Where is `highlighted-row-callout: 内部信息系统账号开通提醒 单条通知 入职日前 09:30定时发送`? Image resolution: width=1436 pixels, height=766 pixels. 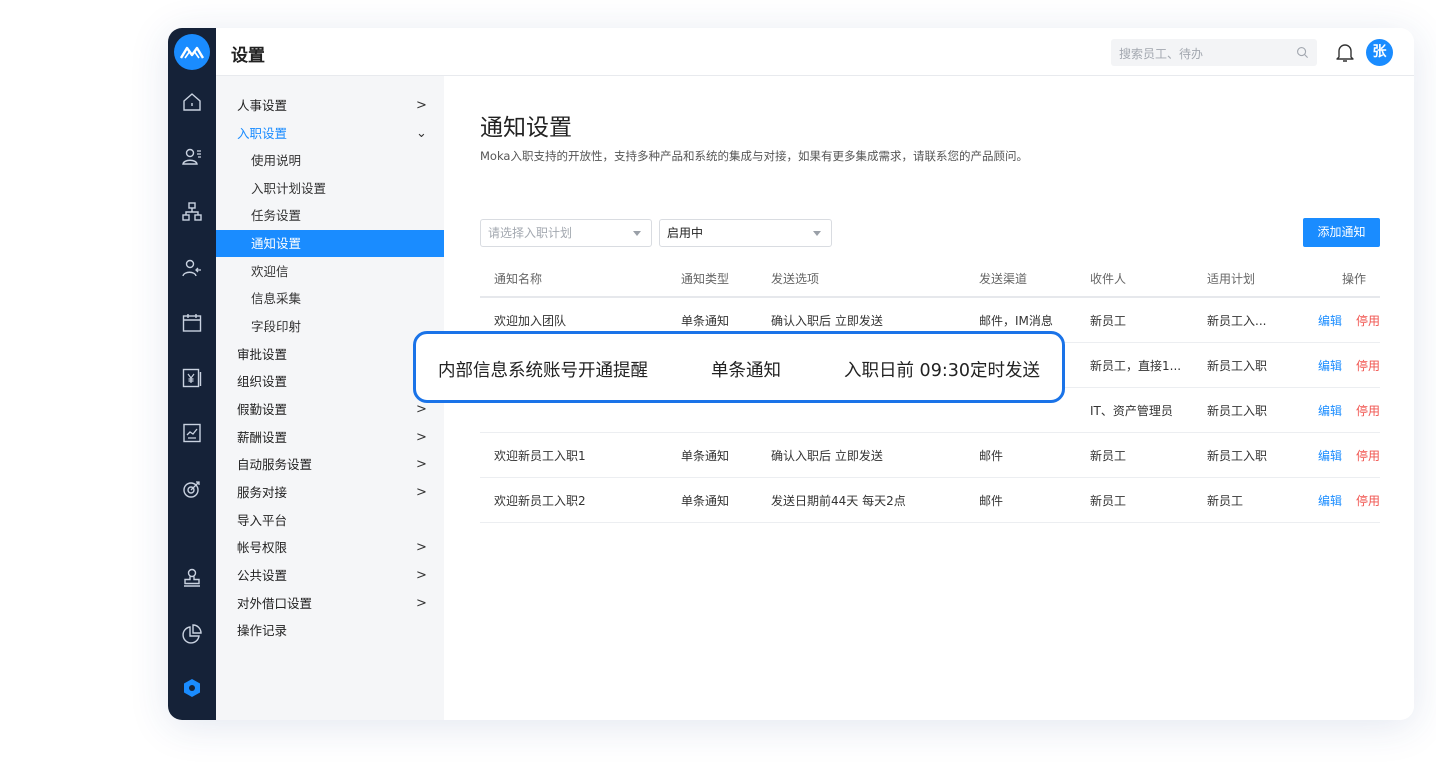
highlighted-row-callout: 内部信息系统账号开通提醒 单条通知 入职日前 09:30定时发送 is located at coordinates (739, 367).